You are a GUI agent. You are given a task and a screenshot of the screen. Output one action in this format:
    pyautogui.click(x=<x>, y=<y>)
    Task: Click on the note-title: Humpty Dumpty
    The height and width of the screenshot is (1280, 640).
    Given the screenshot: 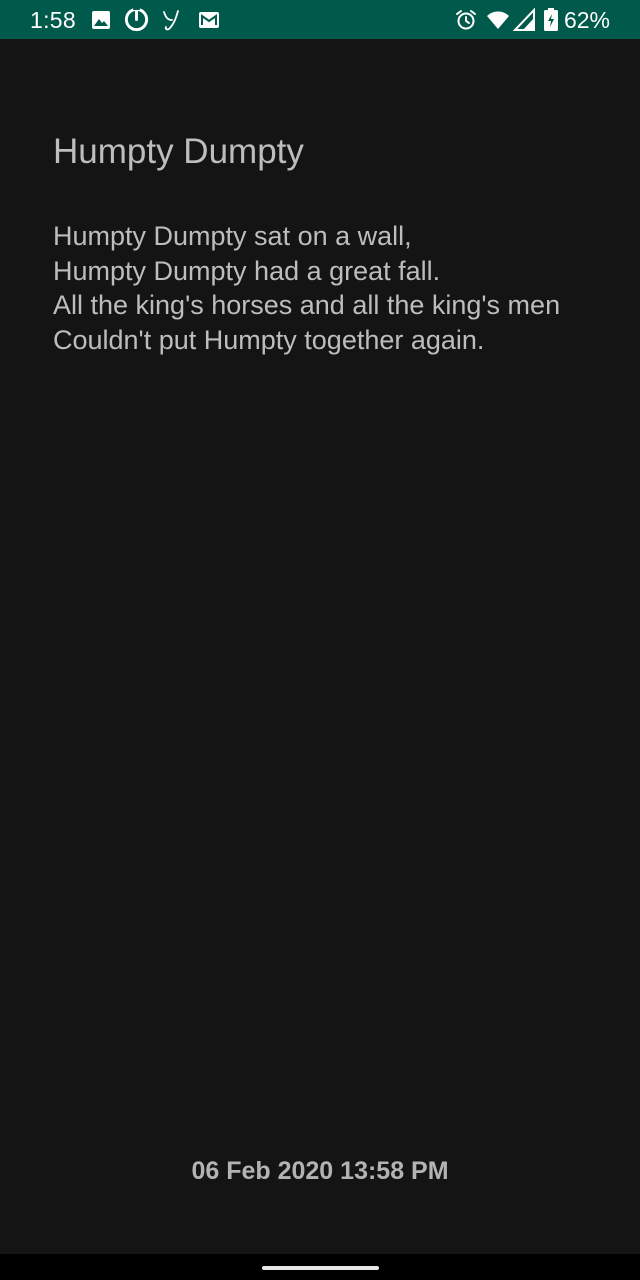 What is the action you would take?
    pyautogui.click(x=178, y=151)
    